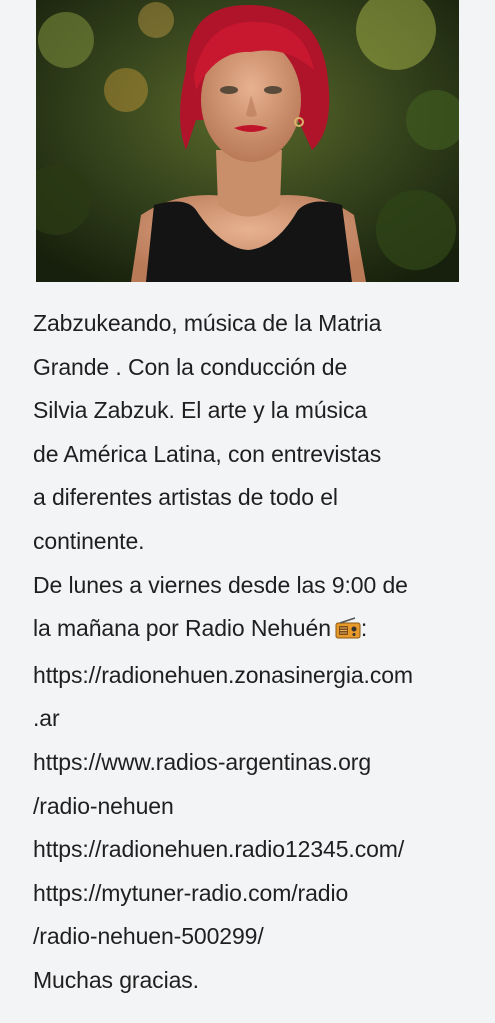 This screenshot has width=495, height=1023. I want to click on closing-text: Muchas gracias., so click(116, 979).